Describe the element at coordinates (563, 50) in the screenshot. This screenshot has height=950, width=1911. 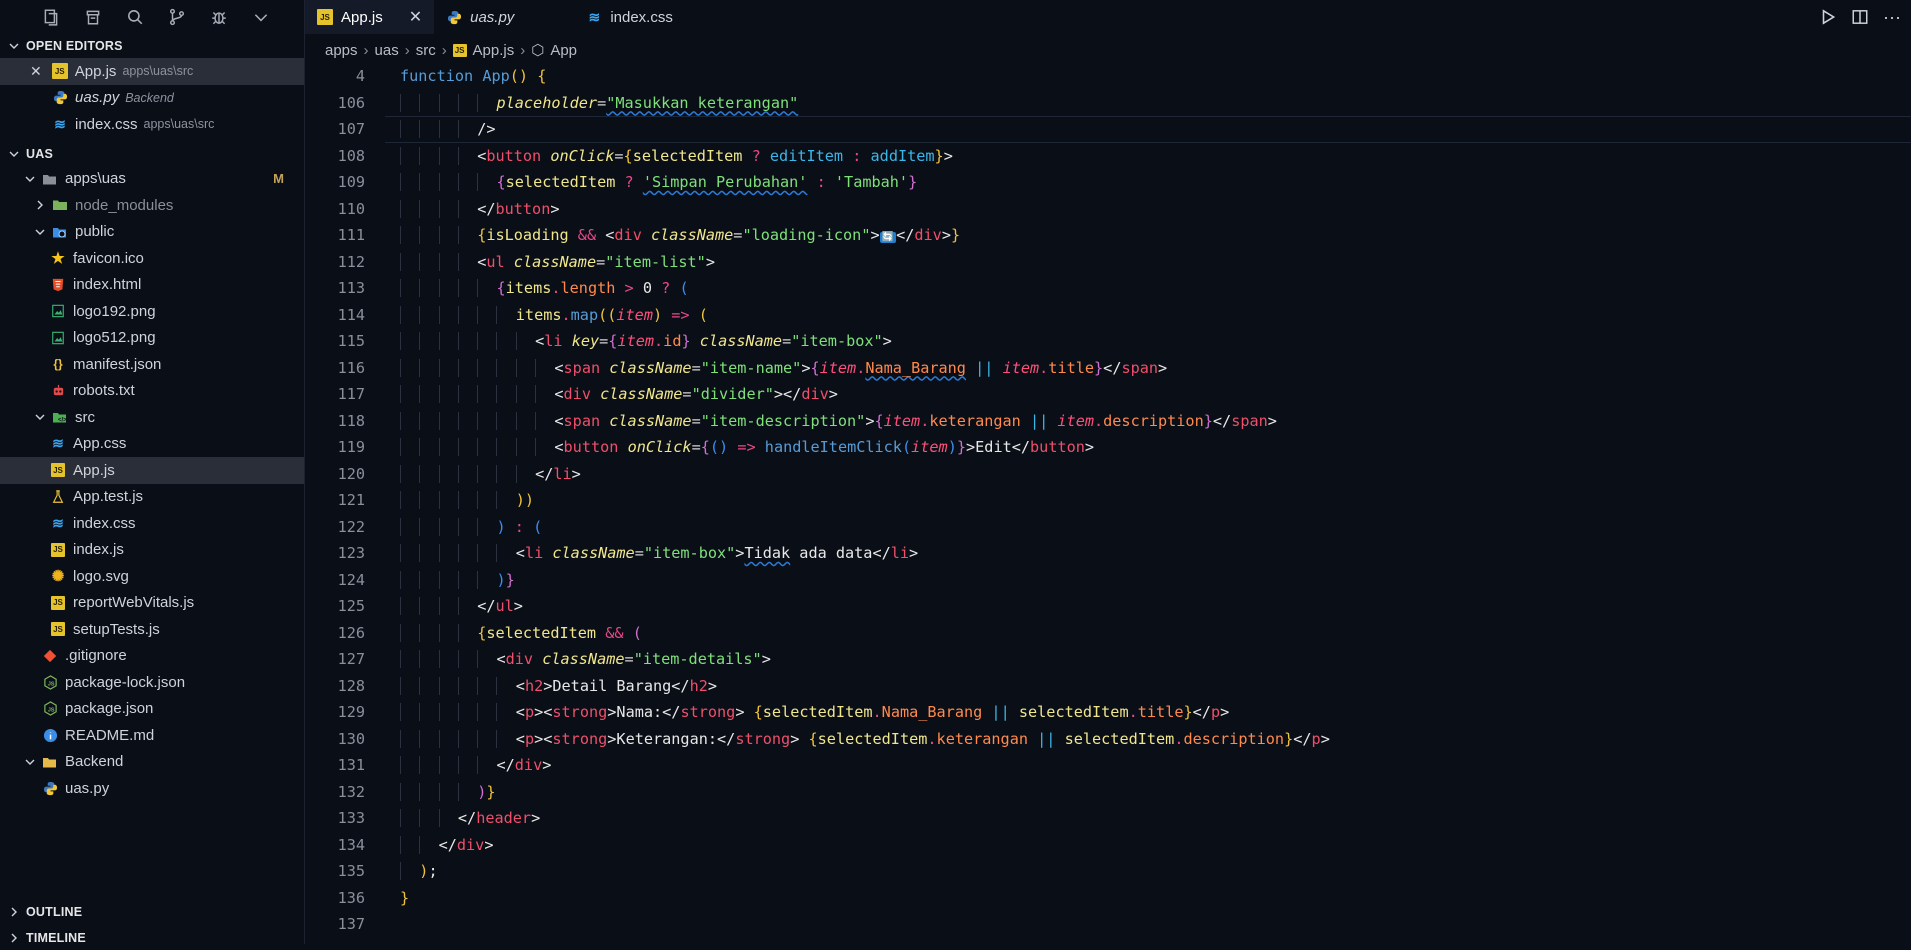
I see `breadcrumb-item: App` at that location.